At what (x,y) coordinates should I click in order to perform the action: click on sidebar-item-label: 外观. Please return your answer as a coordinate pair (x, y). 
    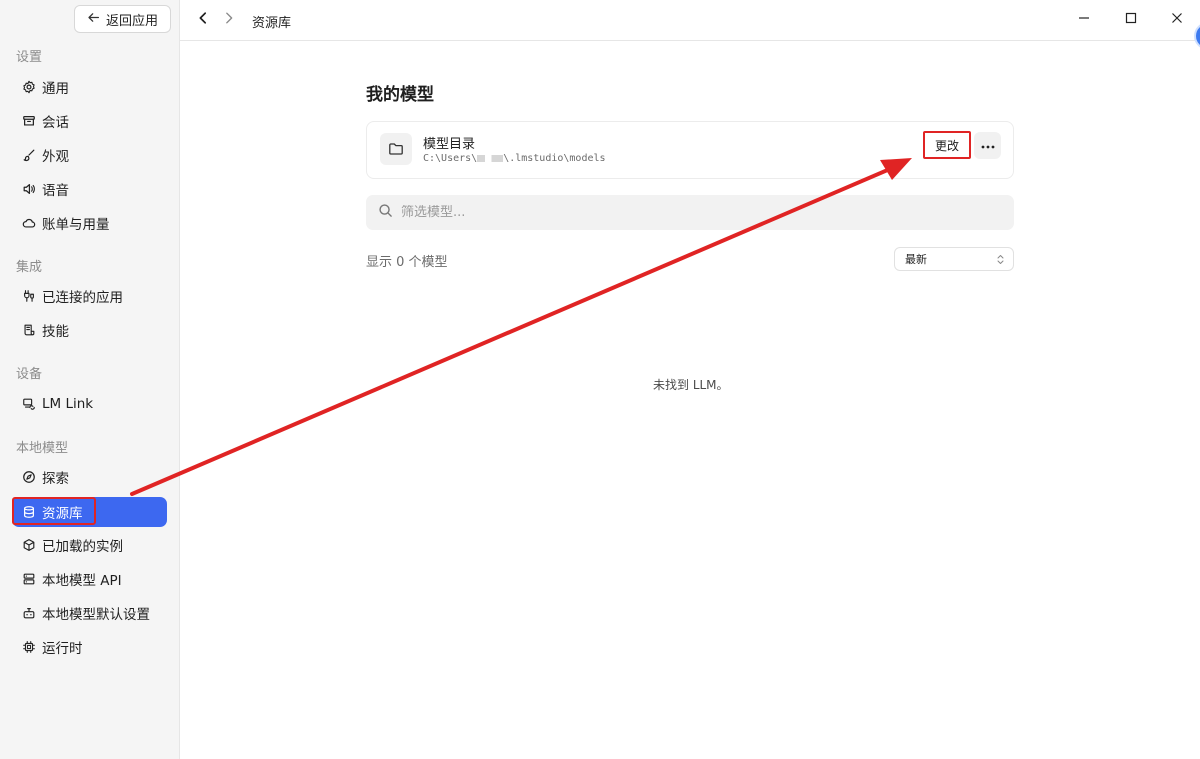
    Looking at the image, I should click on (55, 157).